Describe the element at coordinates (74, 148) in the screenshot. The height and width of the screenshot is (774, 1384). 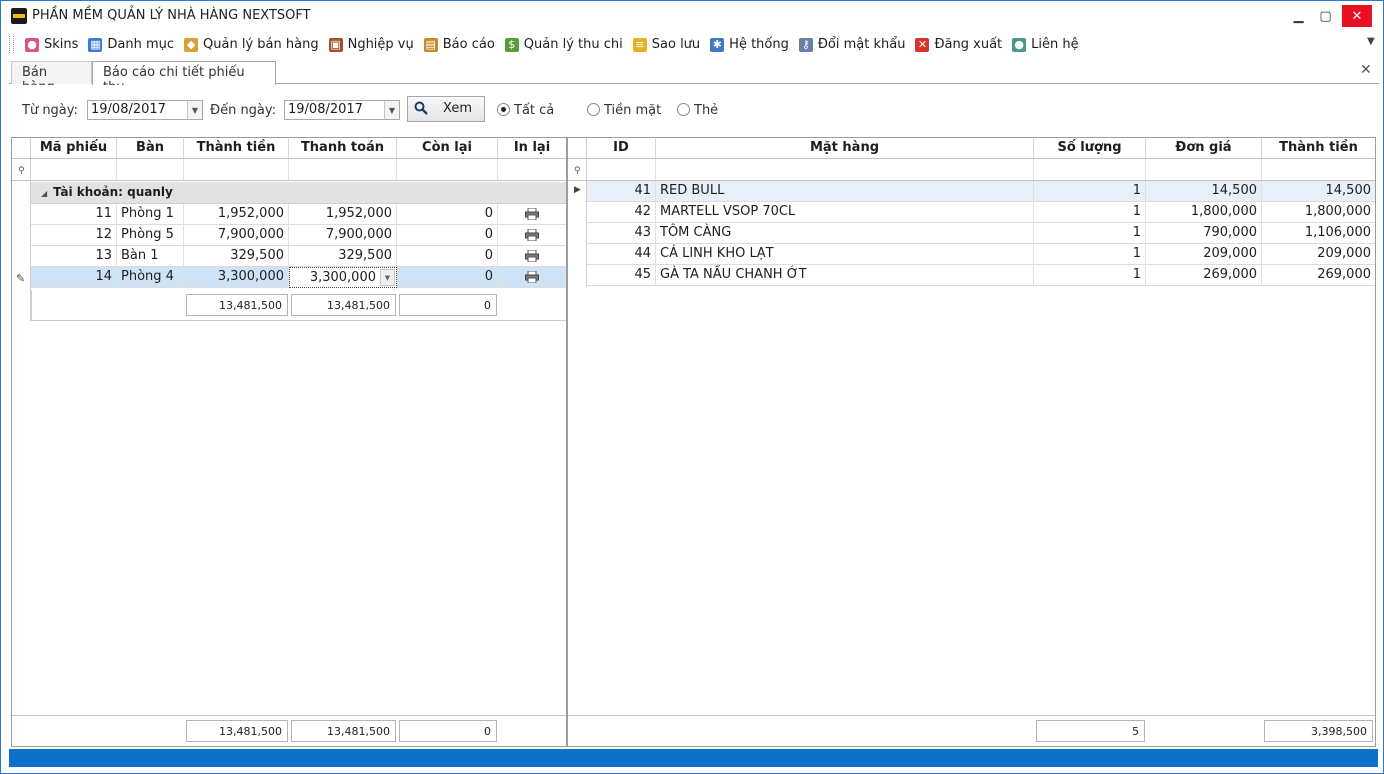
I see `col-header-ma-phieu: Mã phiếu` at that location.